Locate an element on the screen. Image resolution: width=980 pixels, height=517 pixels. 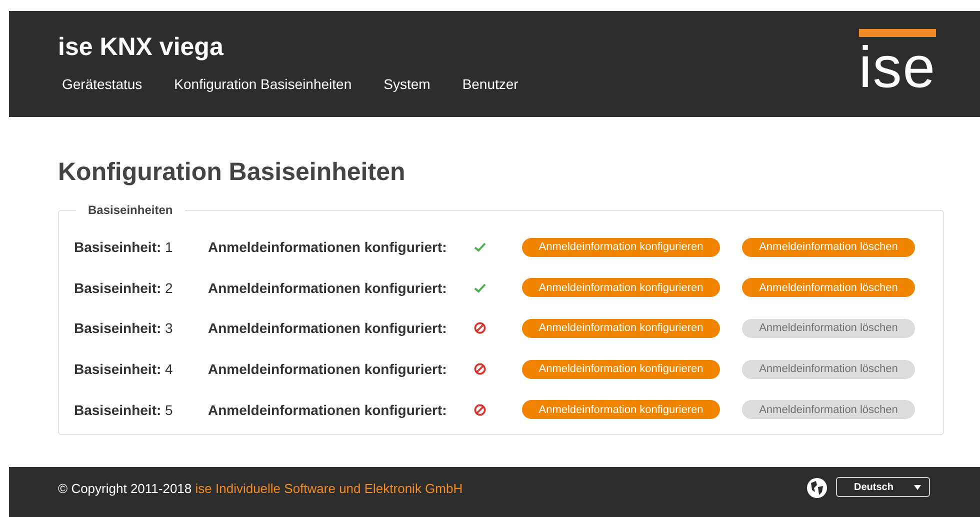
unit-label: Basiseinheit: 1 is located at coordinates (124, 247).